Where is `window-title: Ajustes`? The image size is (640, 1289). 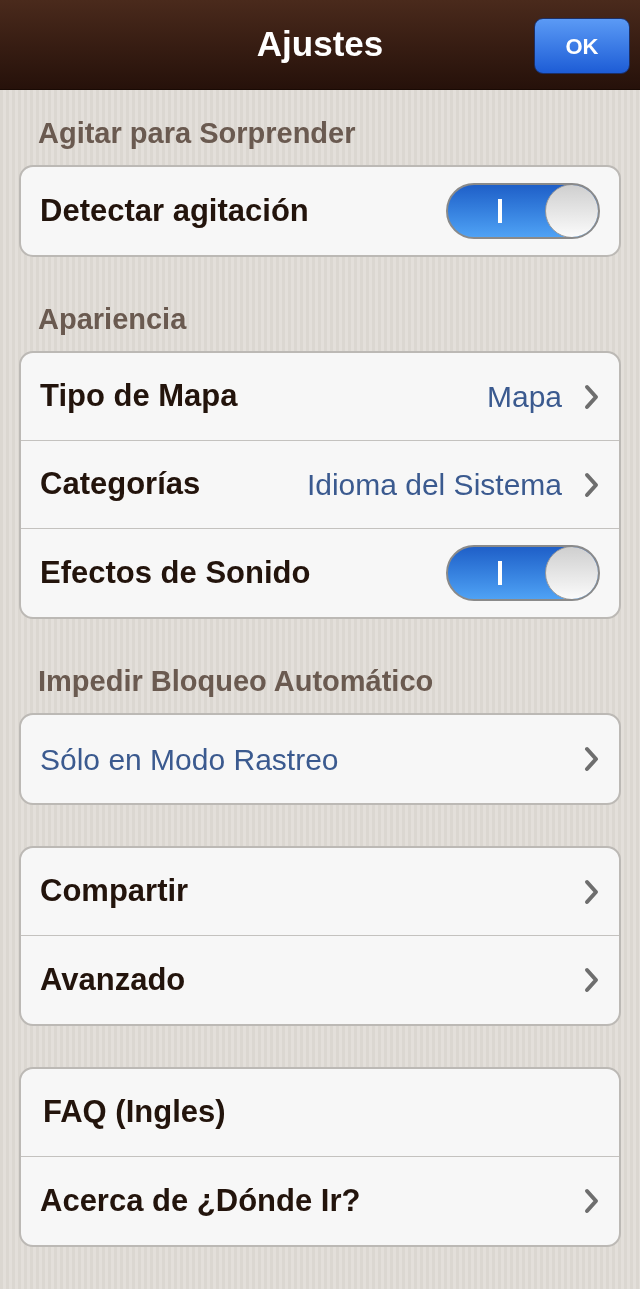 window-title: Ajustes is located at coordinates (320, 44).